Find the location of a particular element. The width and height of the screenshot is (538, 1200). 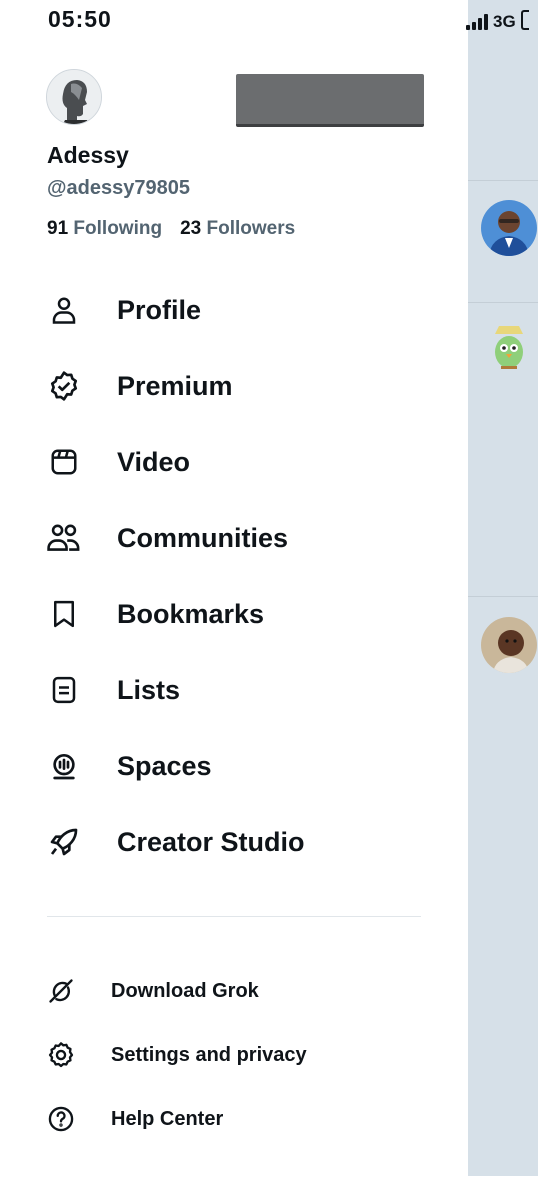

menu-item-video: Video is located at coordinates (117, 462).